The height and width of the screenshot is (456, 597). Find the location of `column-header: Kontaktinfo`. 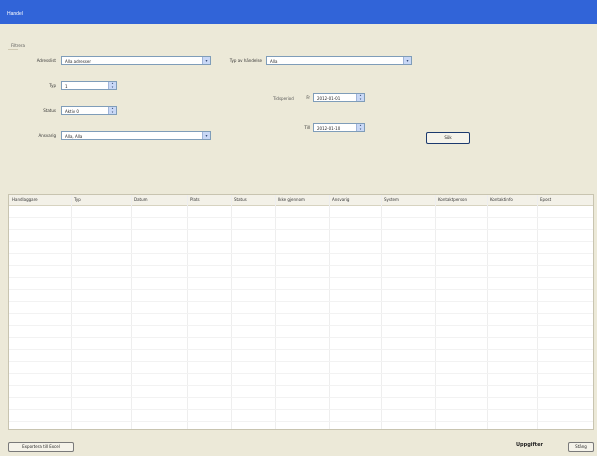

column-header: Kontaktinfo is located at coordinates (500, 200).